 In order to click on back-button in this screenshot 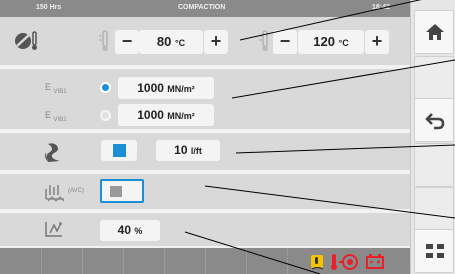, I will do `click(434, 120)`.